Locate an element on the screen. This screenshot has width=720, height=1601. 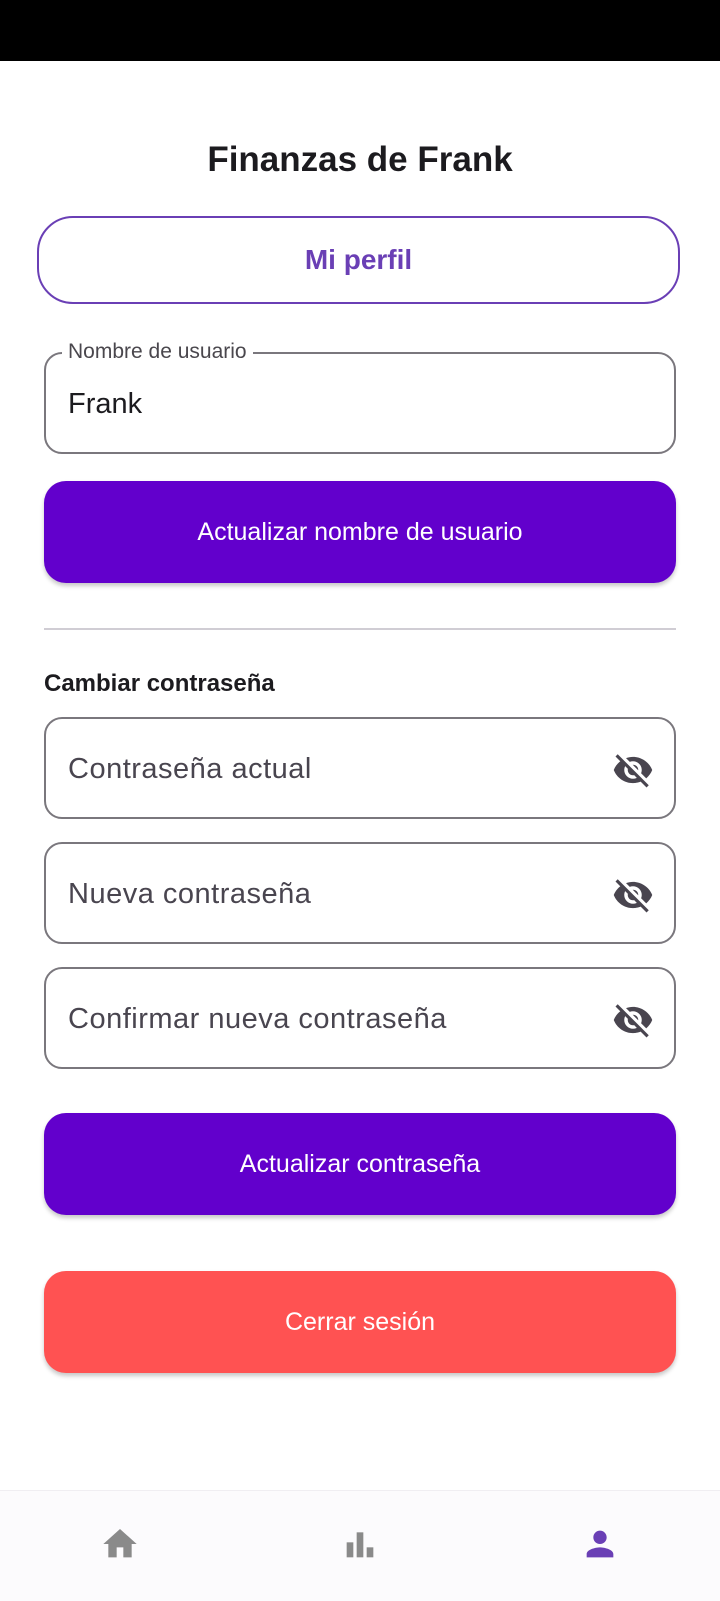
confirm-password-field: Confirmar nueva contraseña is located at coordinates (360, 1018).